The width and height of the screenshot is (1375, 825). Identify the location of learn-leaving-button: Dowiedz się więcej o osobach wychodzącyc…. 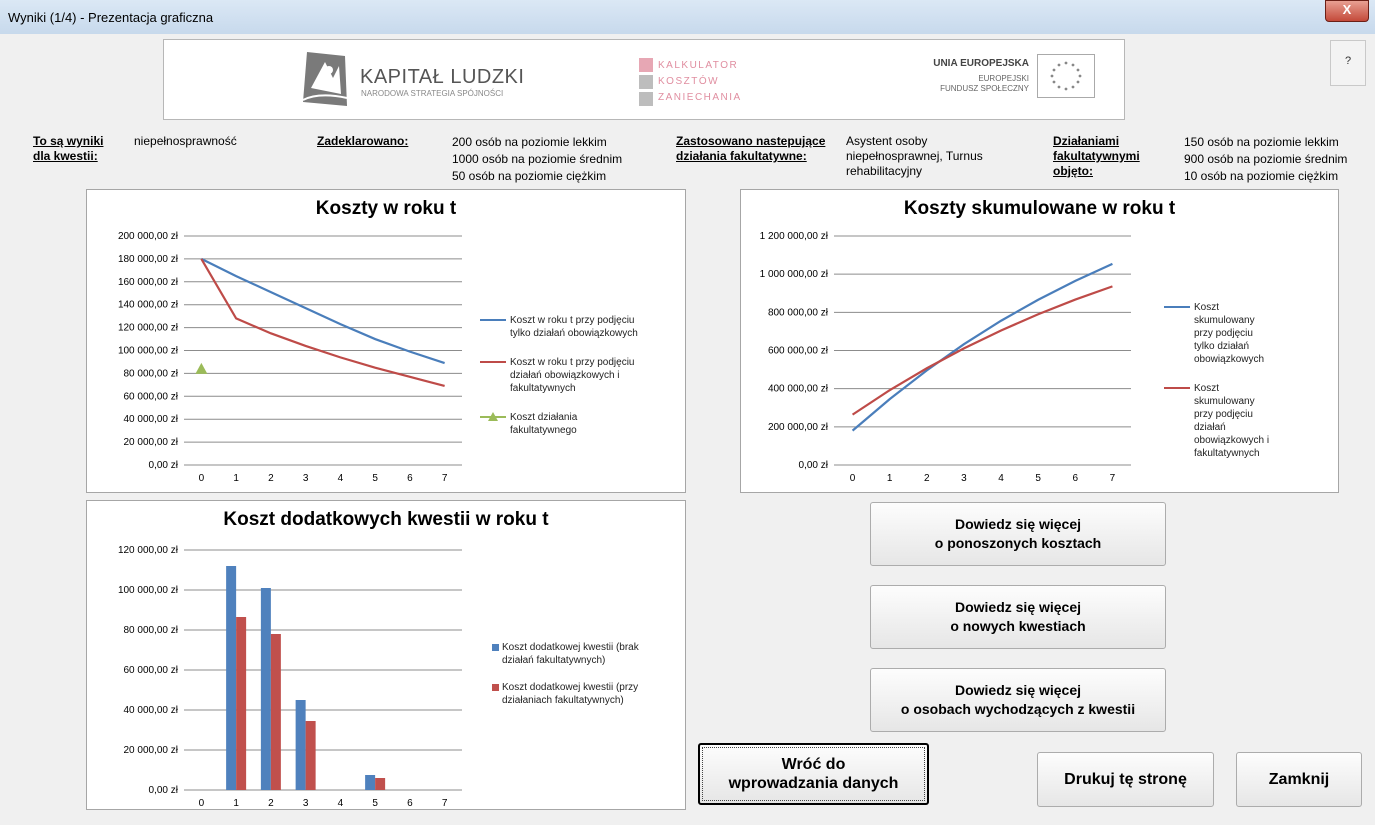
(1018, 700).